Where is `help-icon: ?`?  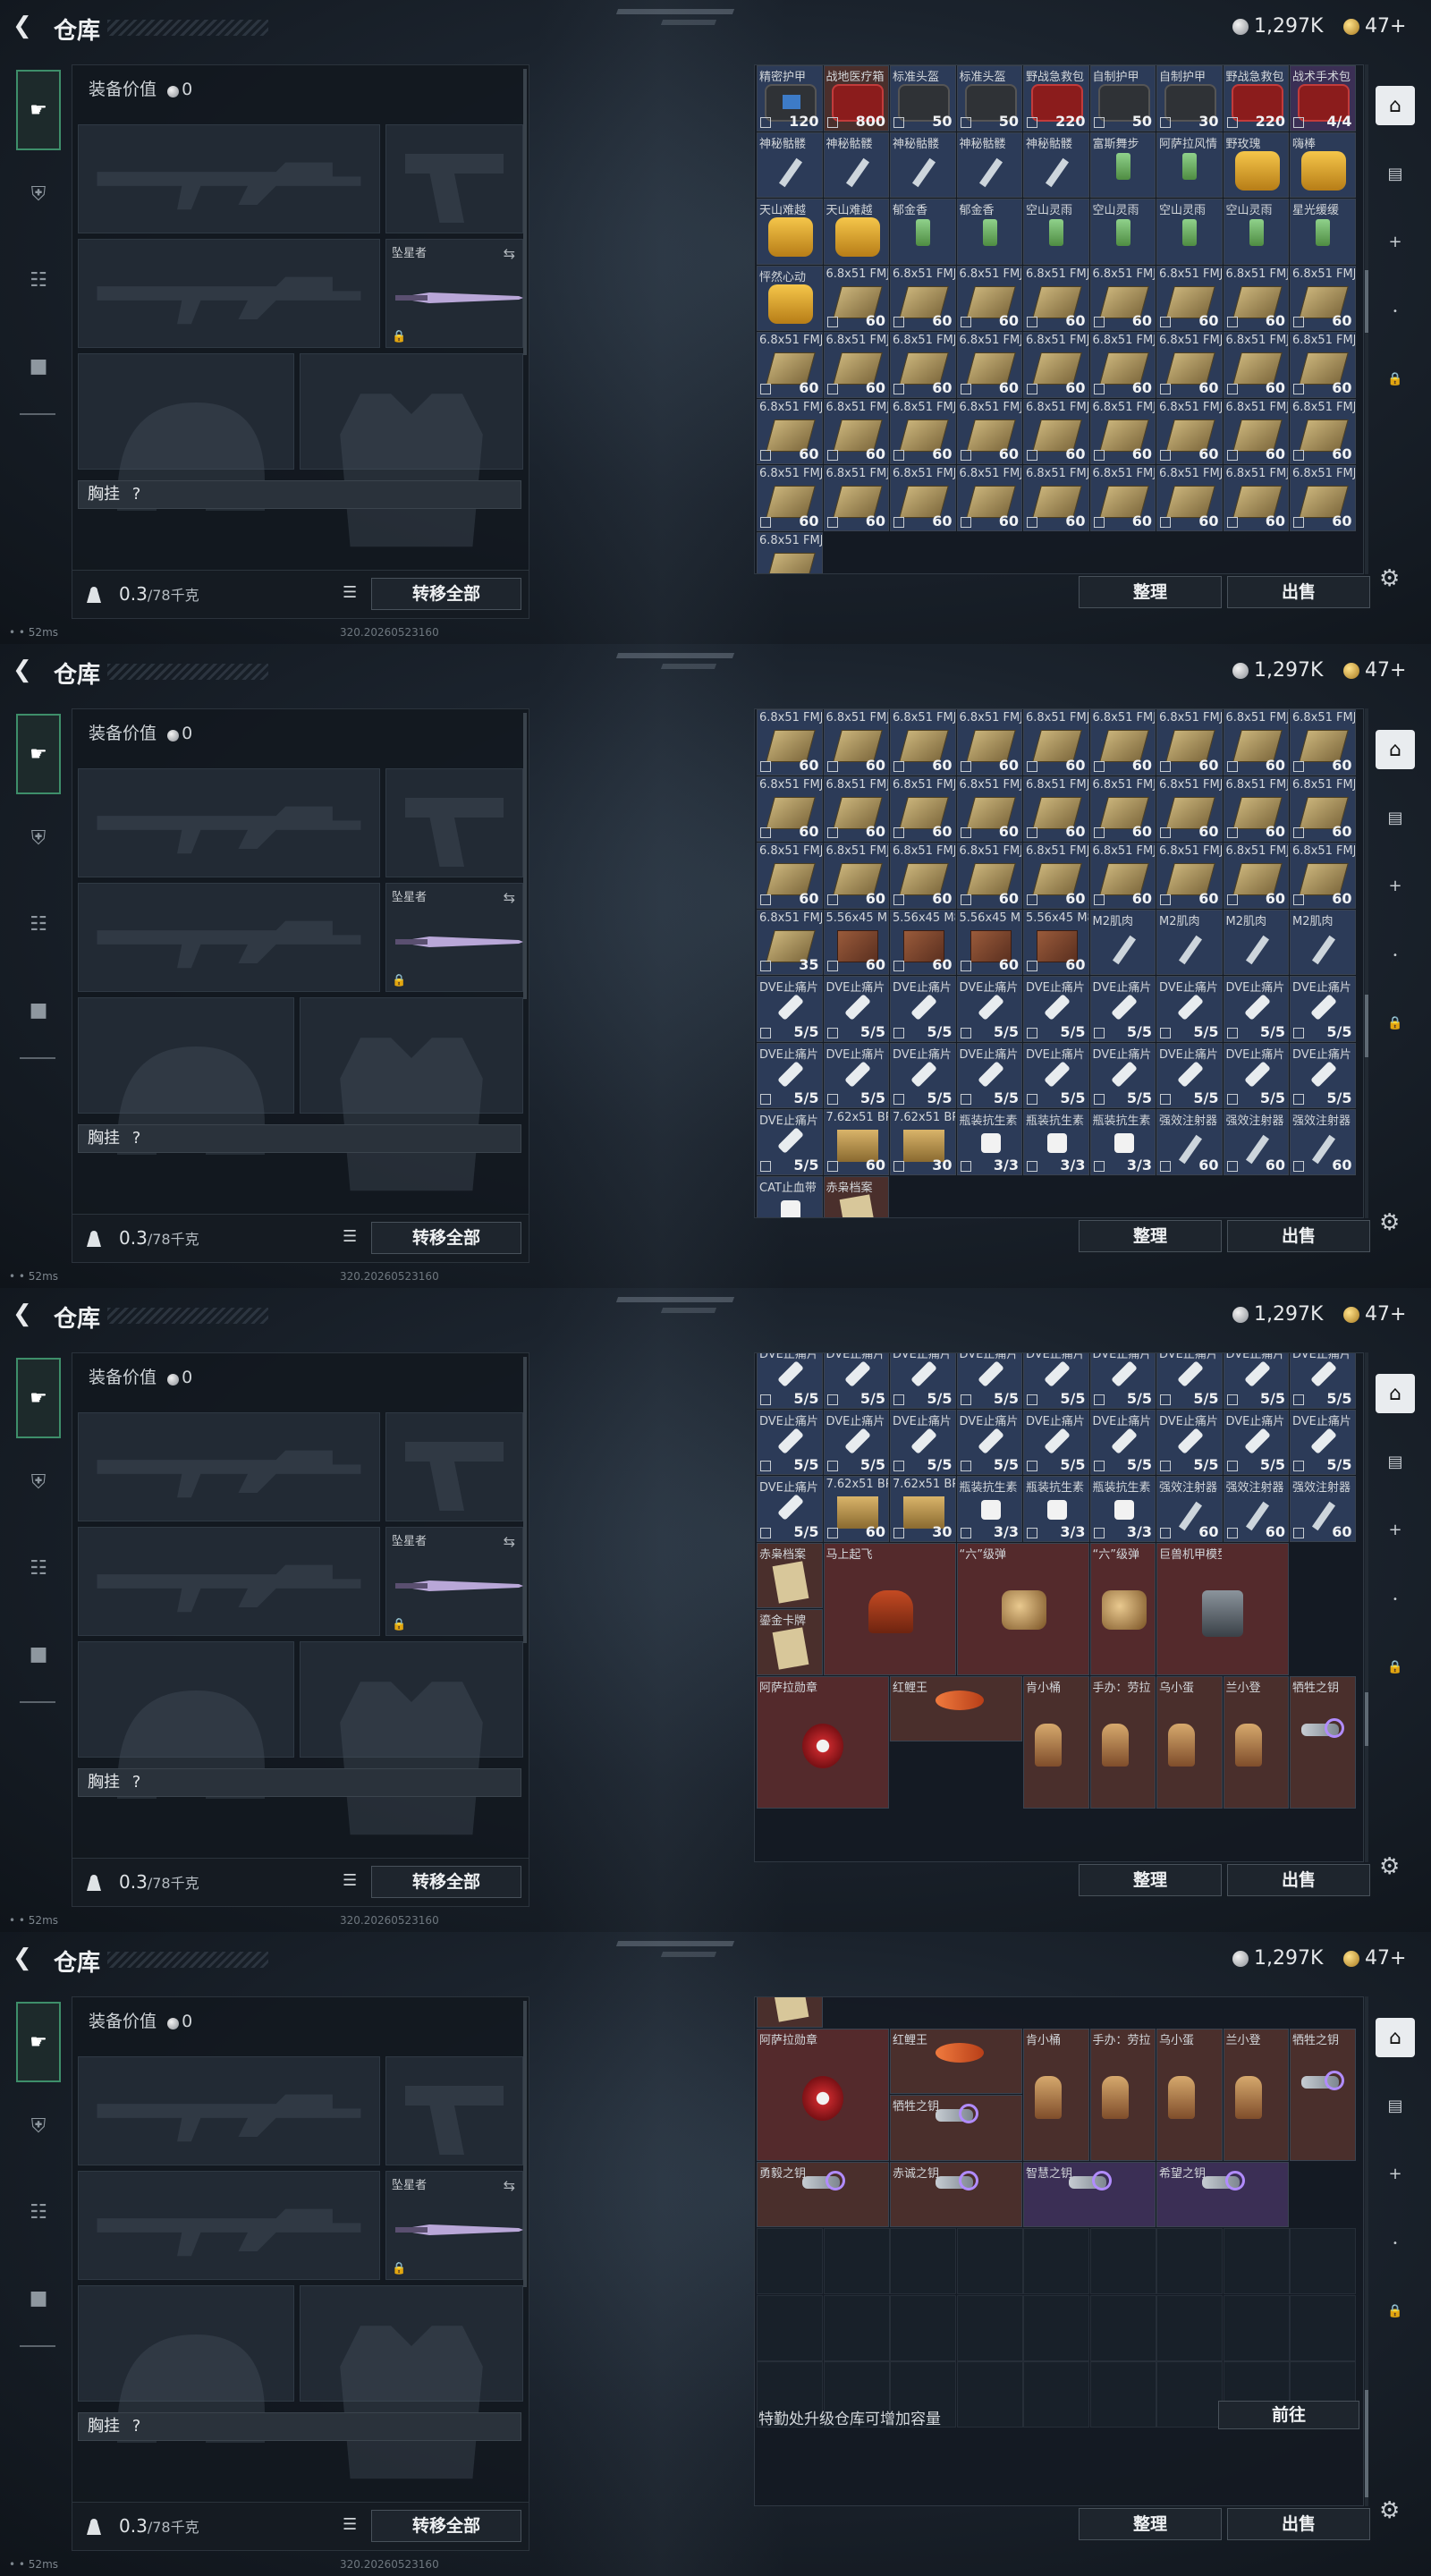 help-icon: ? is located at coordinates (136, 1782).